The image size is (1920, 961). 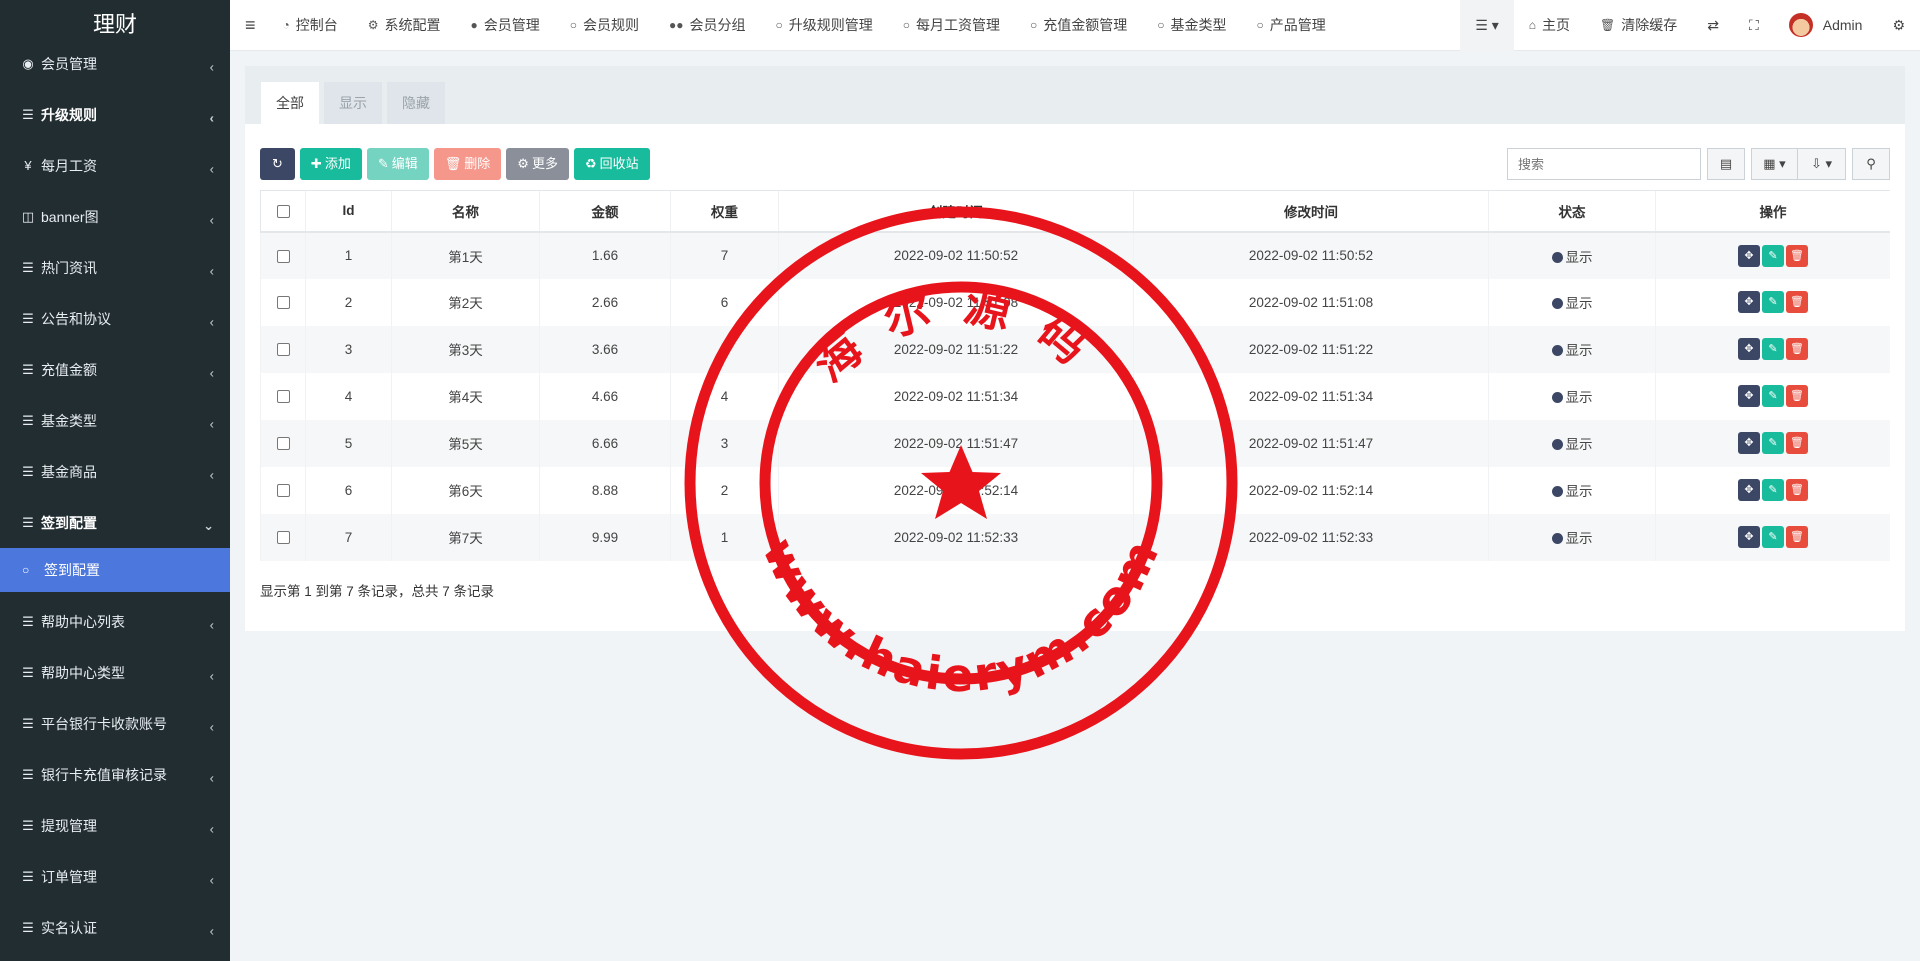 What do you see at coordinates (611, 164) in the screenshot?
I see `recycle-bin-button: ♻ 回收站` at bounding box center [611, 164].